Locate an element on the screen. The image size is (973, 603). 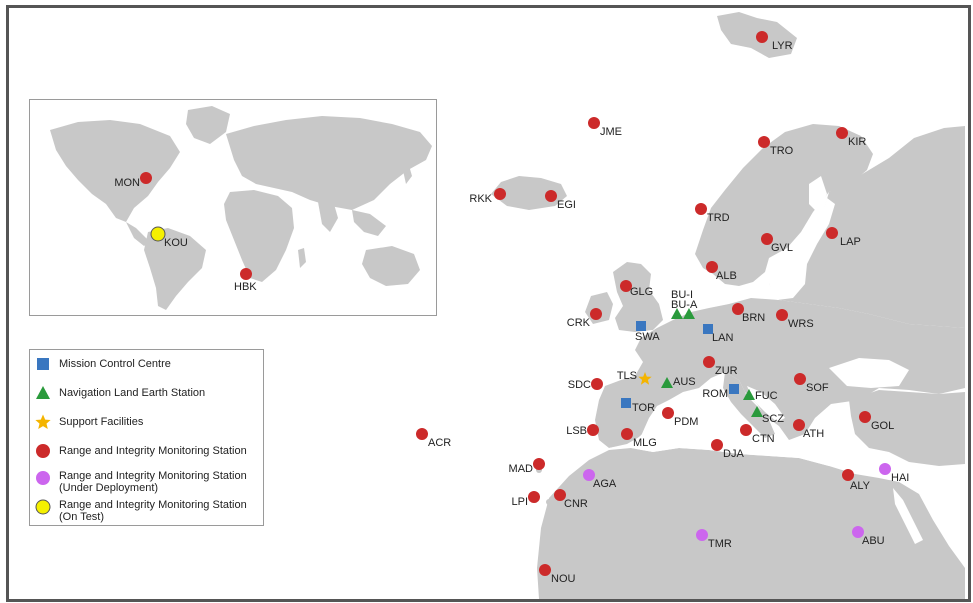
station-marker-acr is located at coordinates (422, 434).